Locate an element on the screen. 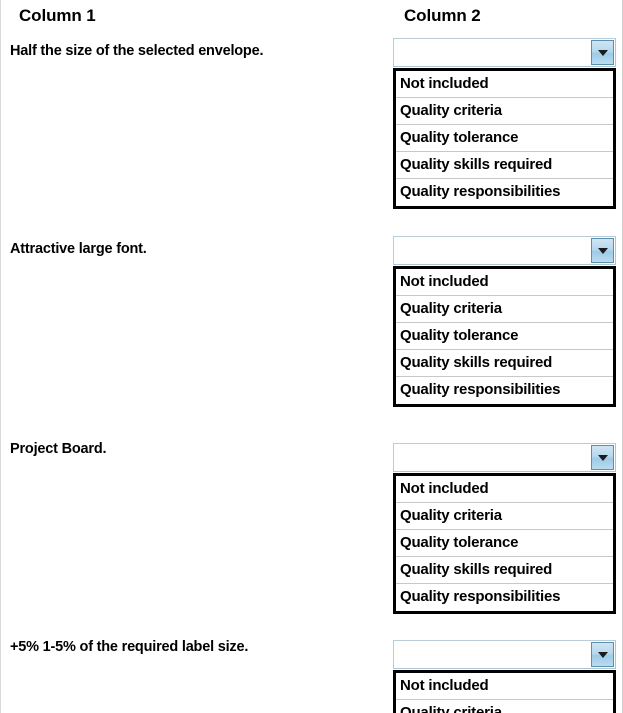 The image size is (623, 713). question-label-1: Half the size of the selected envelope. is located at coordinates (137, 51).